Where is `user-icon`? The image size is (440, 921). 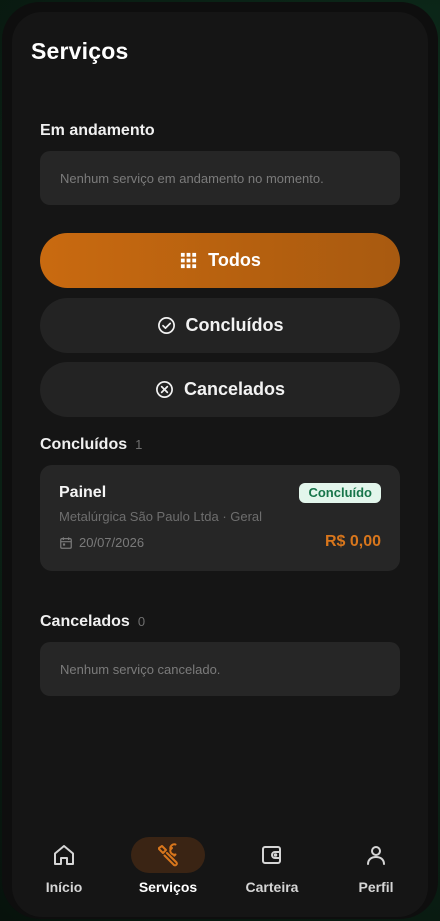
user-icon is located at coordinates (376, 855).